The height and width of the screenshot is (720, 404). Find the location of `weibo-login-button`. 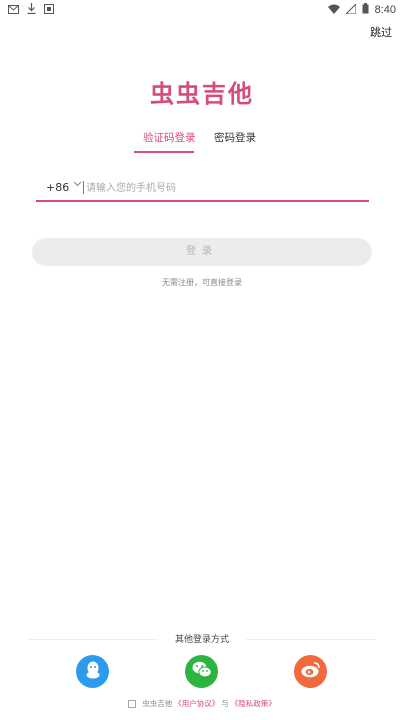

weibo-login-button is located at coordinates (310, 671).